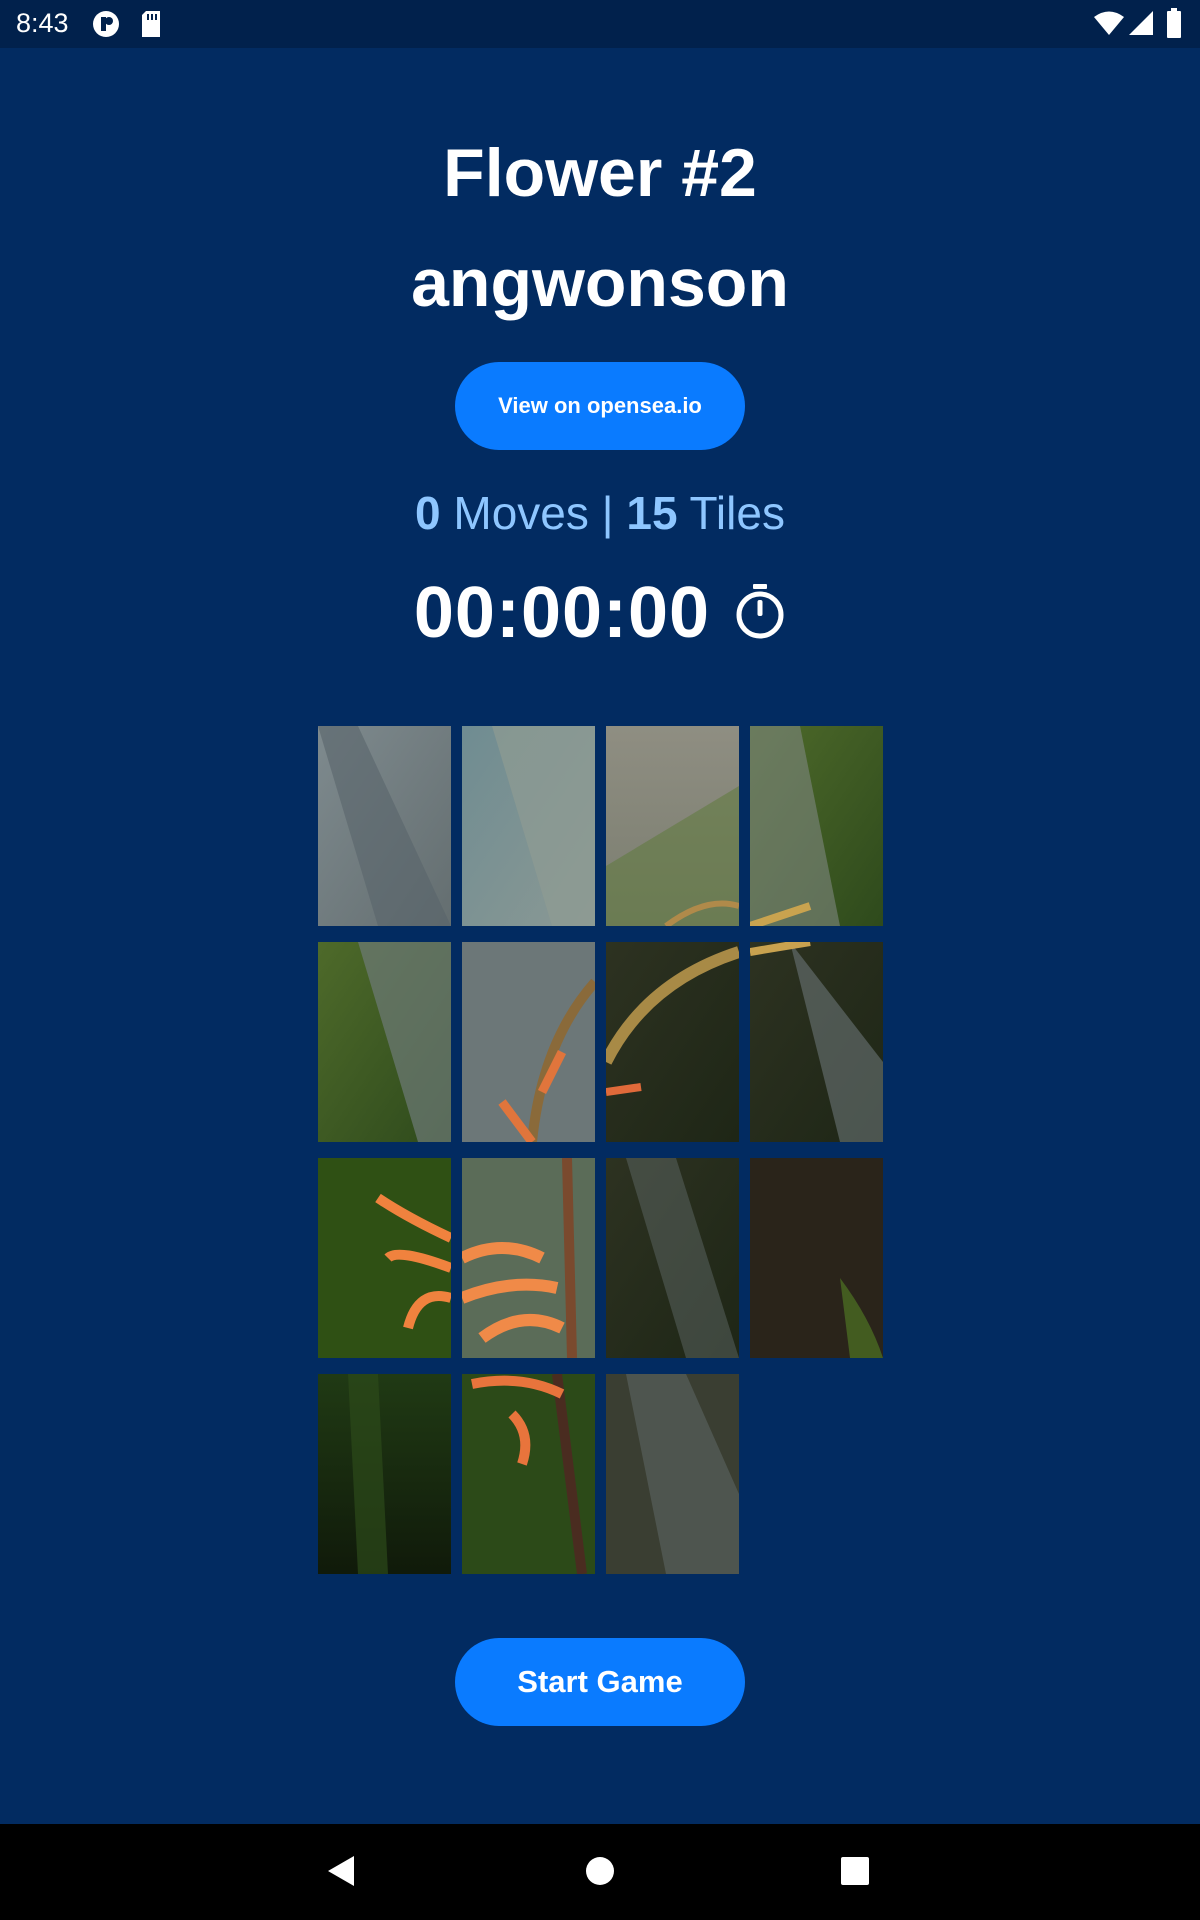  Describe the element at coordinates (1141, 25) in the screenshot. I see `cell-signal-icon` at that location.